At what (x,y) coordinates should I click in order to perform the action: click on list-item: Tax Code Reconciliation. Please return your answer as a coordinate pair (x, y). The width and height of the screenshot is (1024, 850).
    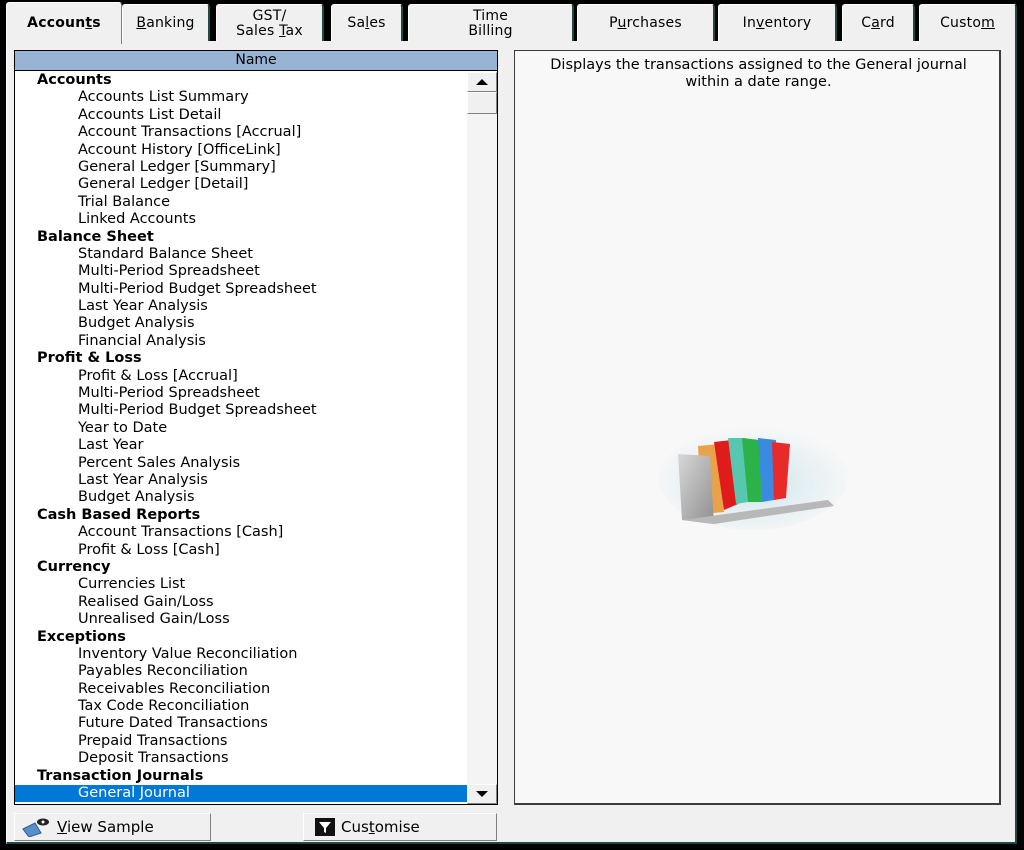
    Looking at the image, I should click on (241, 706).